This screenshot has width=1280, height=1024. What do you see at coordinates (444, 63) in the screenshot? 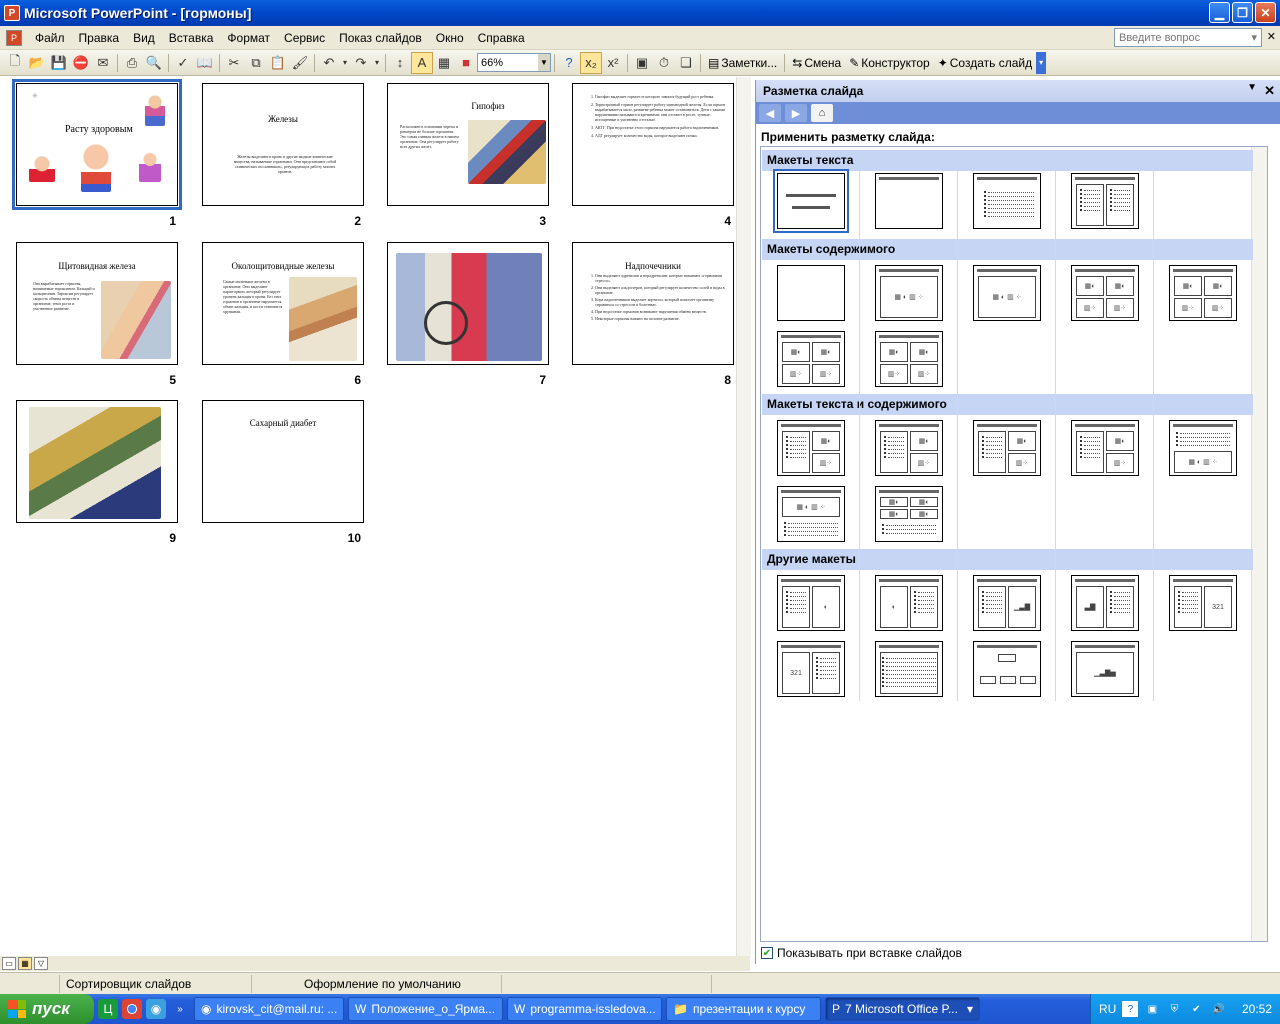
I see `grid-icon: ▦` at bounding box center [444, 63].